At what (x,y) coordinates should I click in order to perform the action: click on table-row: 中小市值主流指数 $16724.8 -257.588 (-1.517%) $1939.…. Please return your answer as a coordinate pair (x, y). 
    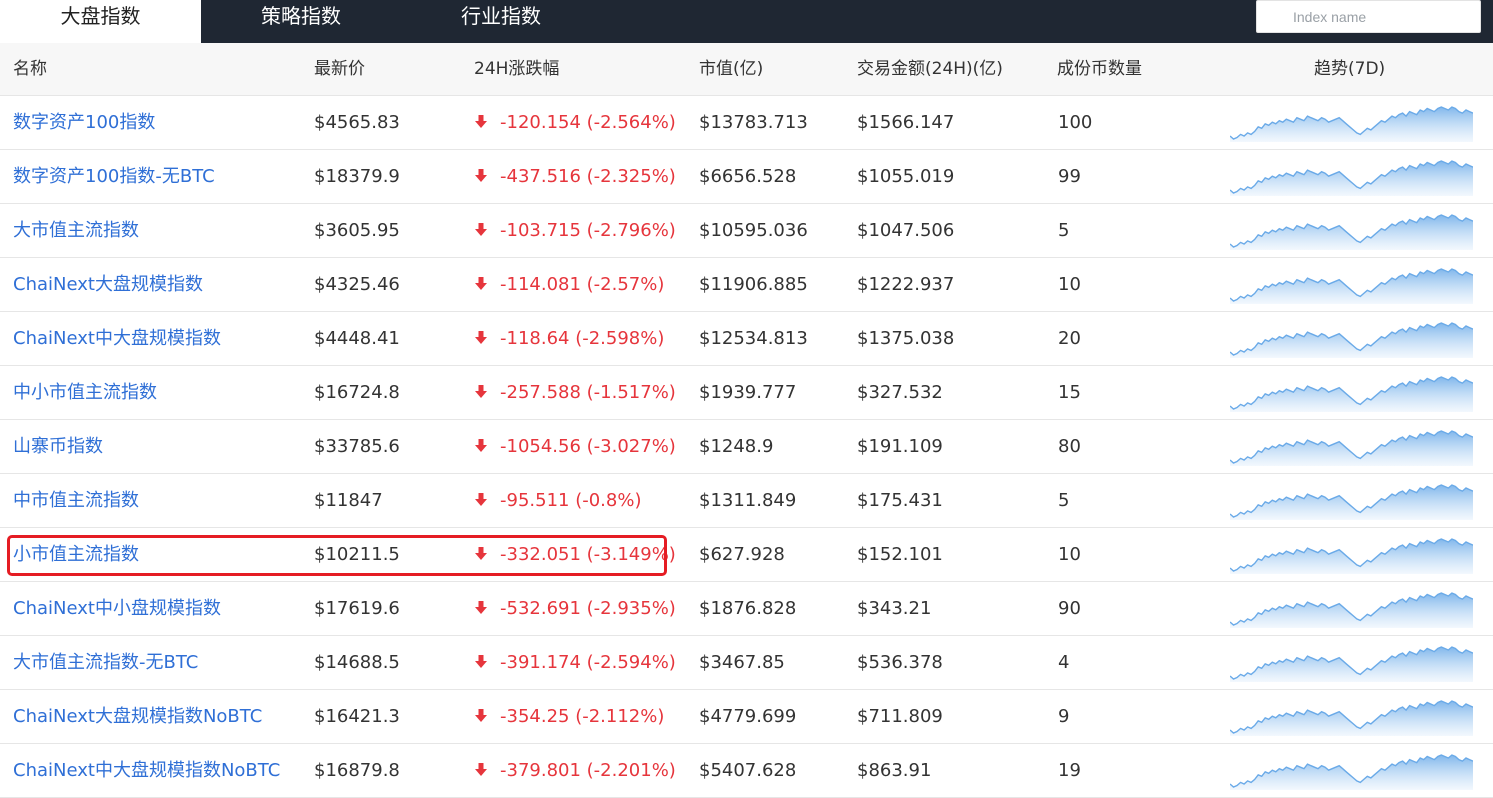
    Looking at the image, I should click on (746, 393).